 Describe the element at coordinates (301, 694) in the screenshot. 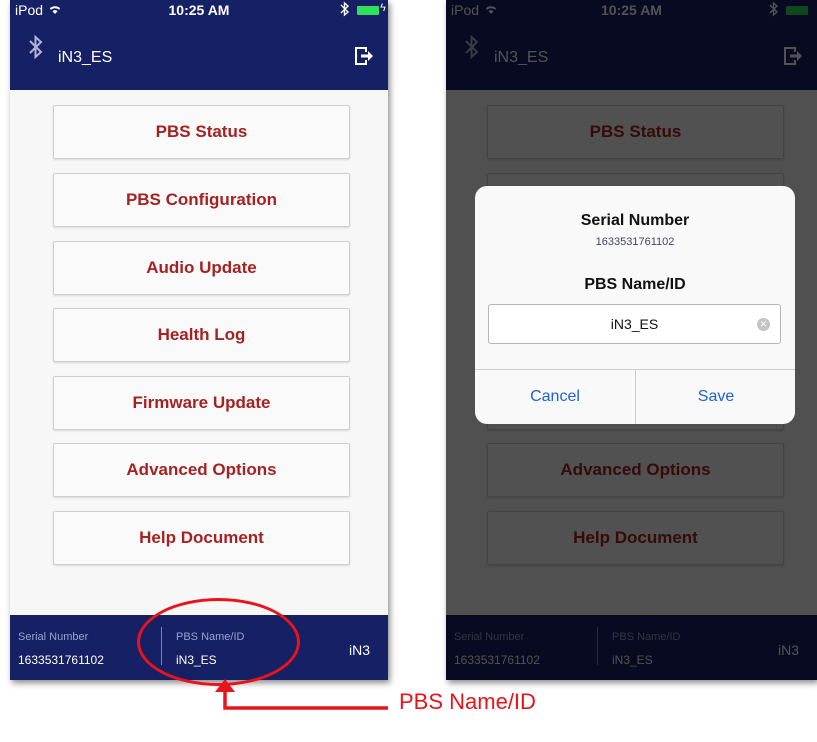

I see `annotation-arrow-icon` at that location.